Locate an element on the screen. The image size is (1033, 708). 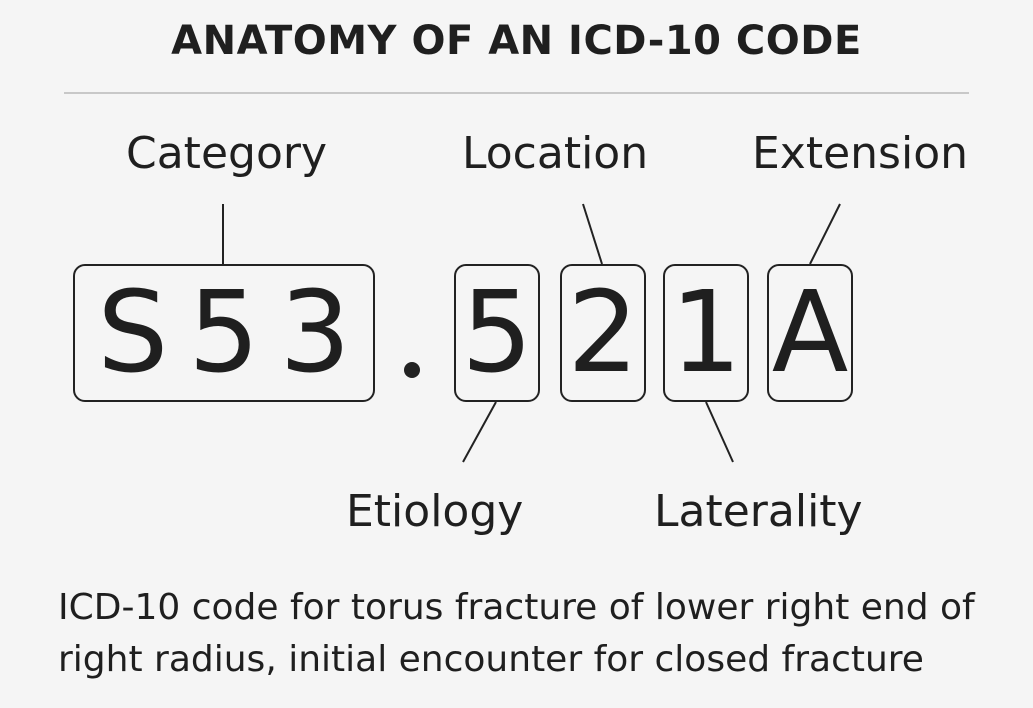
laterality-box: 1 is located at coordinates (706, 333).